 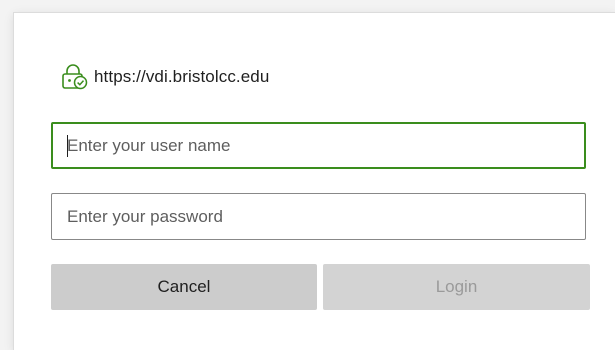 I want to click on cancel-button: Cancel, so click(x=184, y=287).